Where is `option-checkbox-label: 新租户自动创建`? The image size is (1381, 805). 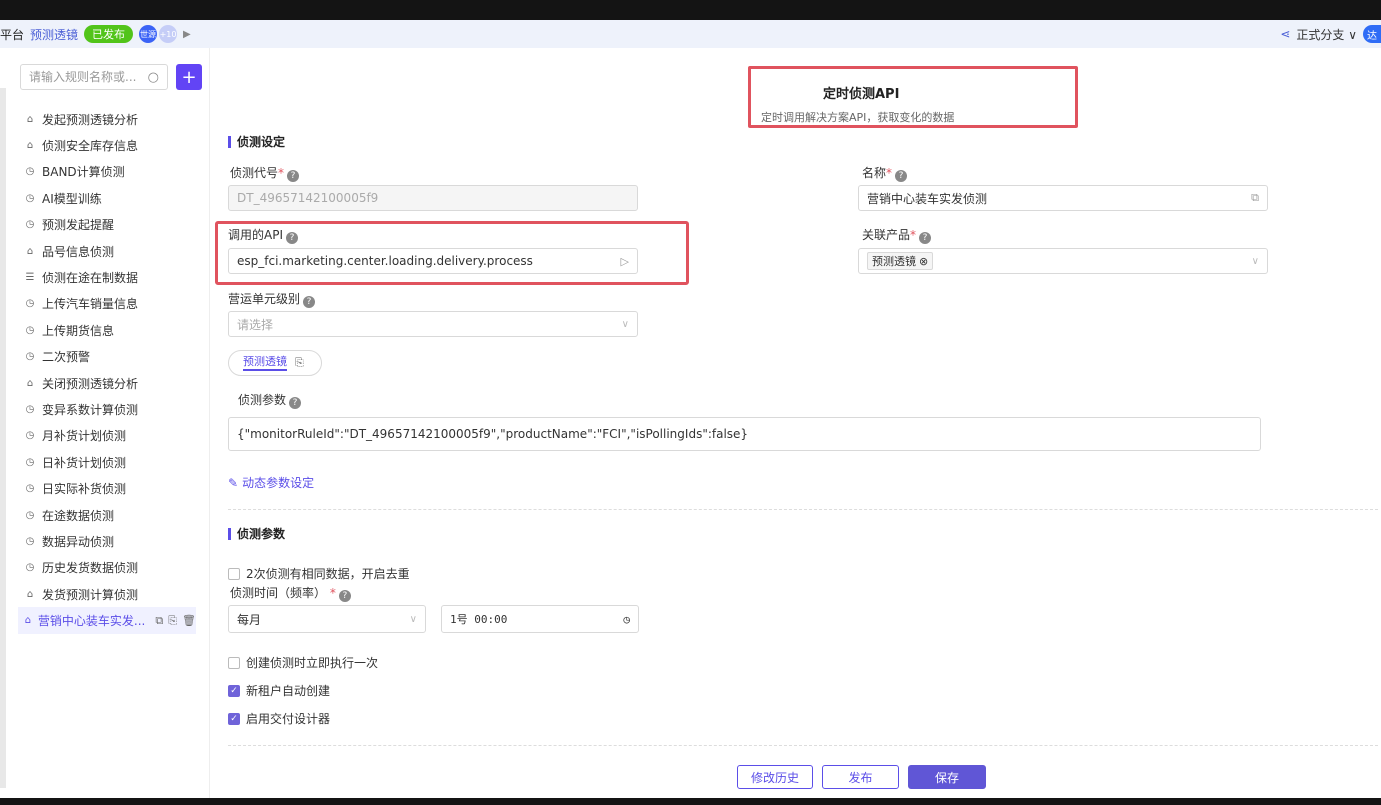
option-checkbox-label: 新租户自动创建 is located at coordinates (288, 691).